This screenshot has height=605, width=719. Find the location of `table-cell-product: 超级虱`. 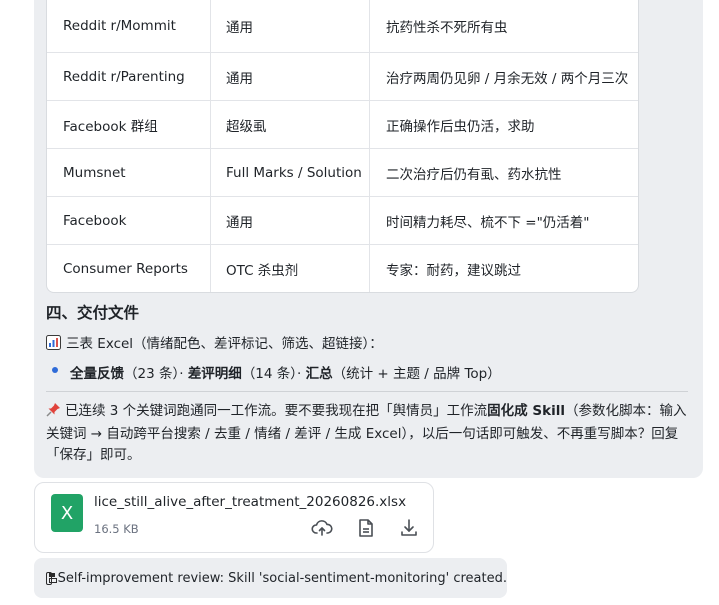

table-cell-product: 超级虱 is located at coordinates (290, 124).